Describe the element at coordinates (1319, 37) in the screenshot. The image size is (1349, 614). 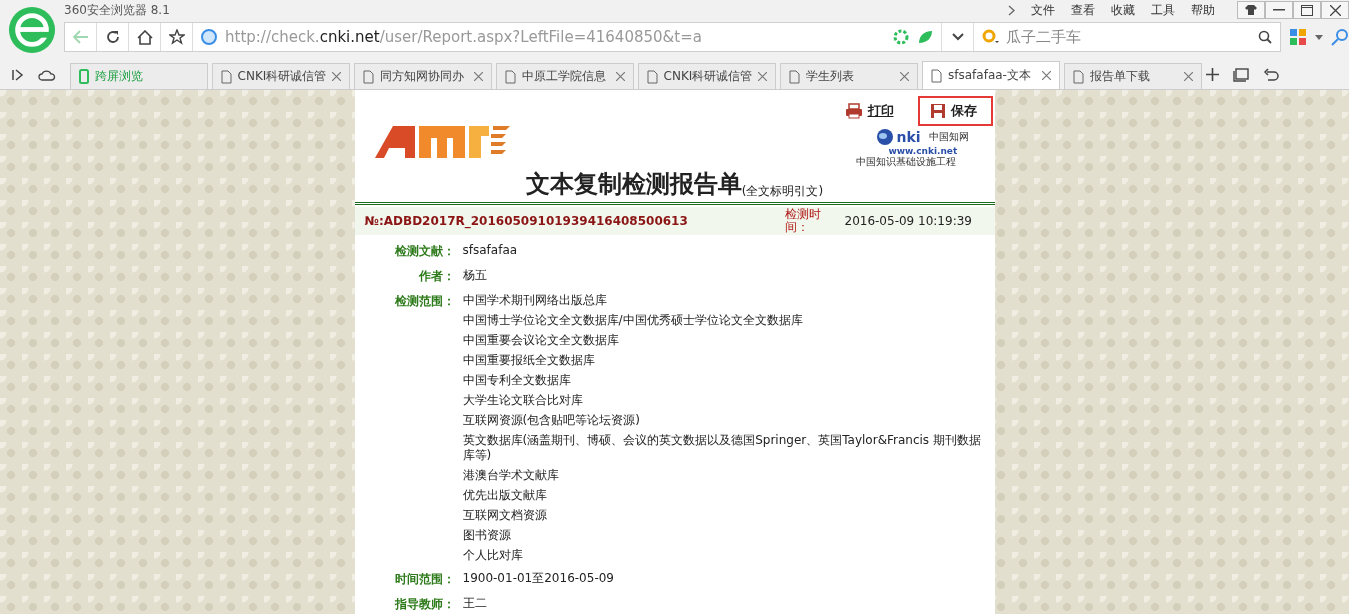
I see `caret-icon` at that location.